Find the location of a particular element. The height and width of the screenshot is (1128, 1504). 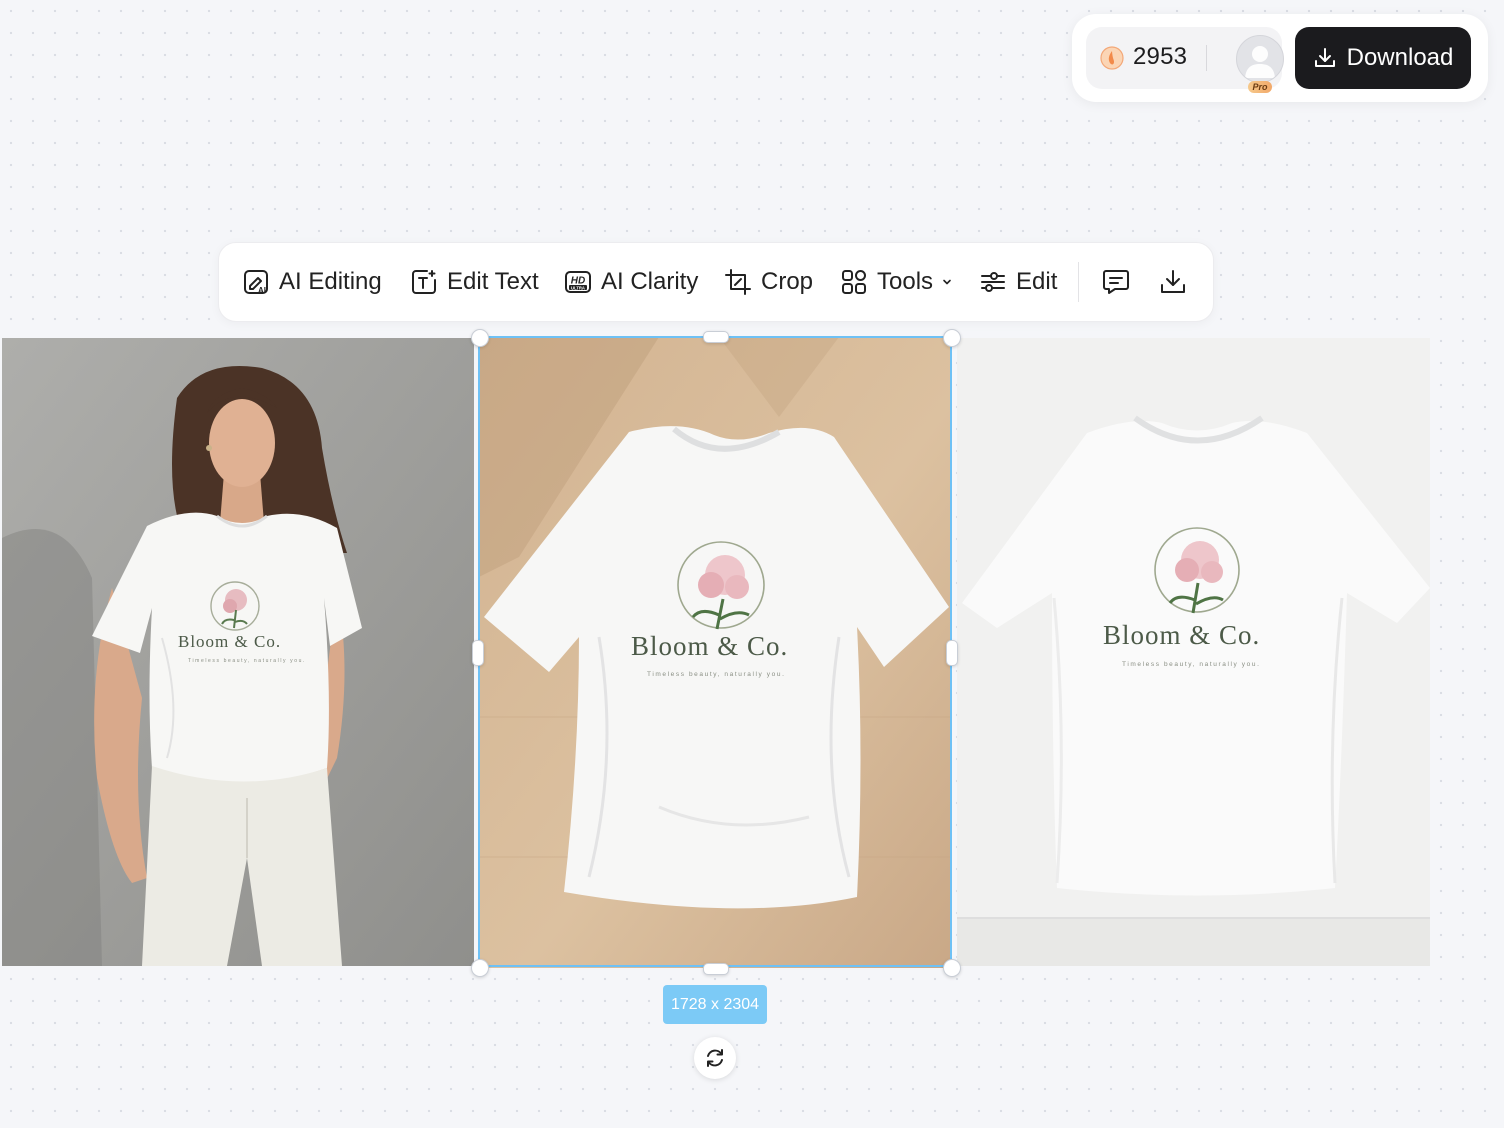

resize-handle-bottom-right is located at coordinates (952, 968).